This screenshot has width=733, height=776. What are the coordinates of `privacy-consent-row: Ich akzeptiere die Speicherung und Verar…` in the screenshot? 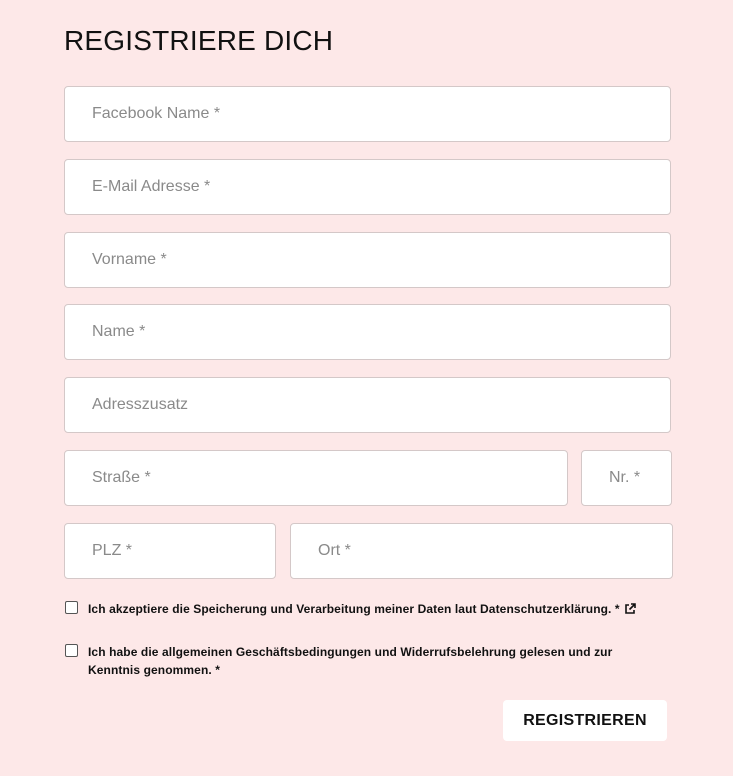 It's located at (364, 610).